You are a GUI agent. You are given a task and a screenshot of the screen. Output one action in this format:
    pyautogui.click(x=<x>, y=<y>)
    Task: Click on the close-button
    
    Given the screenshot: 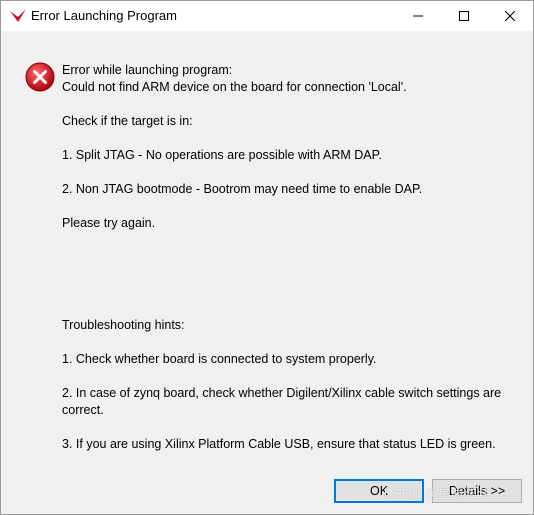 What is the action you would take?
    pyautogui.click(x=510, y=16)
    